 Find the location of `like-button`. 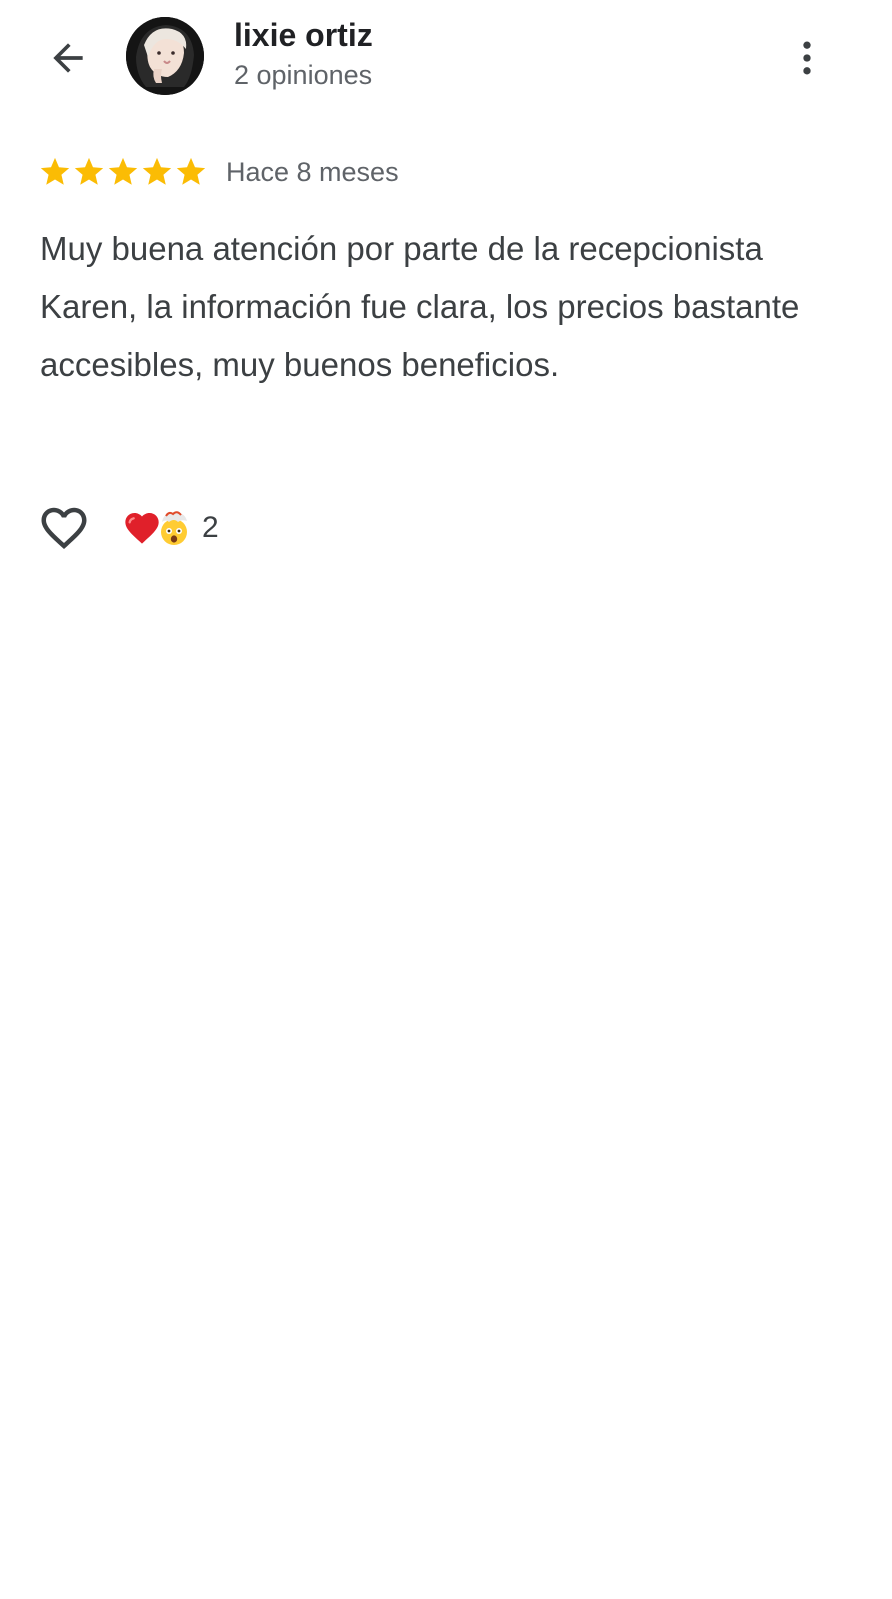

like-button is located at coordinates (64, 528).